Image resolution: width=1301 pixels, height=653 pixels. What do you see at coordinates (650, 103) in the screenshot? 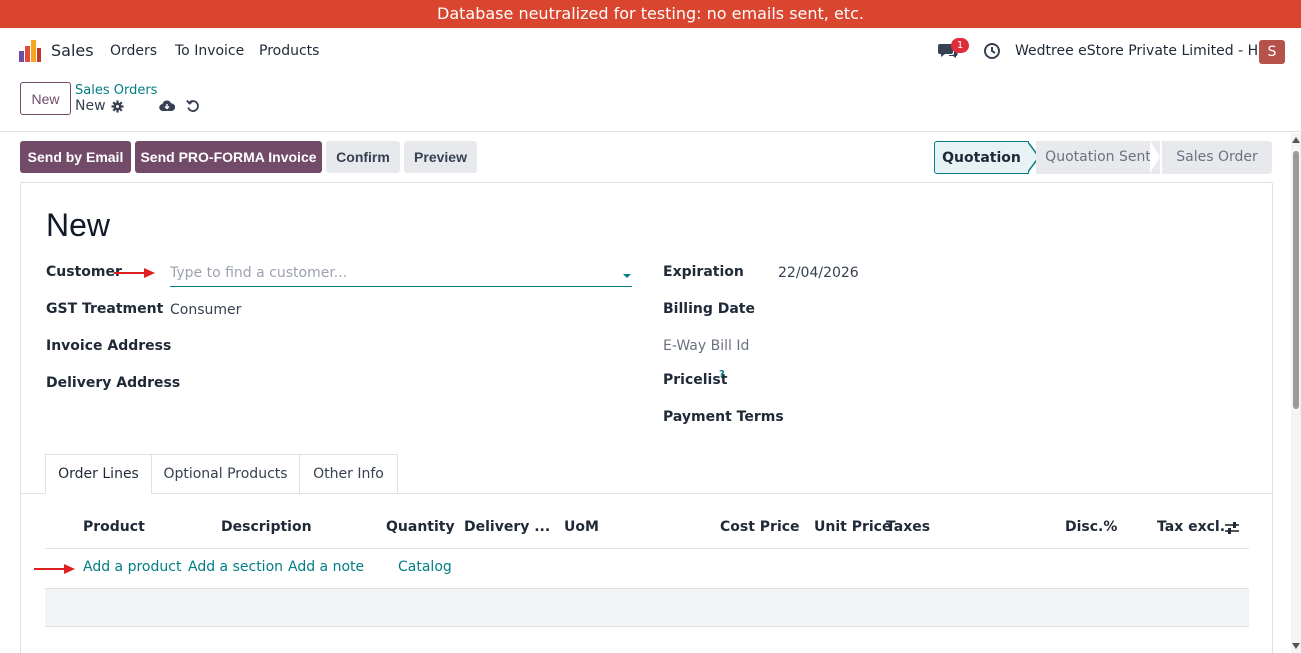
I see `control-panel: New Sales Orders New` at bounding box center [650, 103].